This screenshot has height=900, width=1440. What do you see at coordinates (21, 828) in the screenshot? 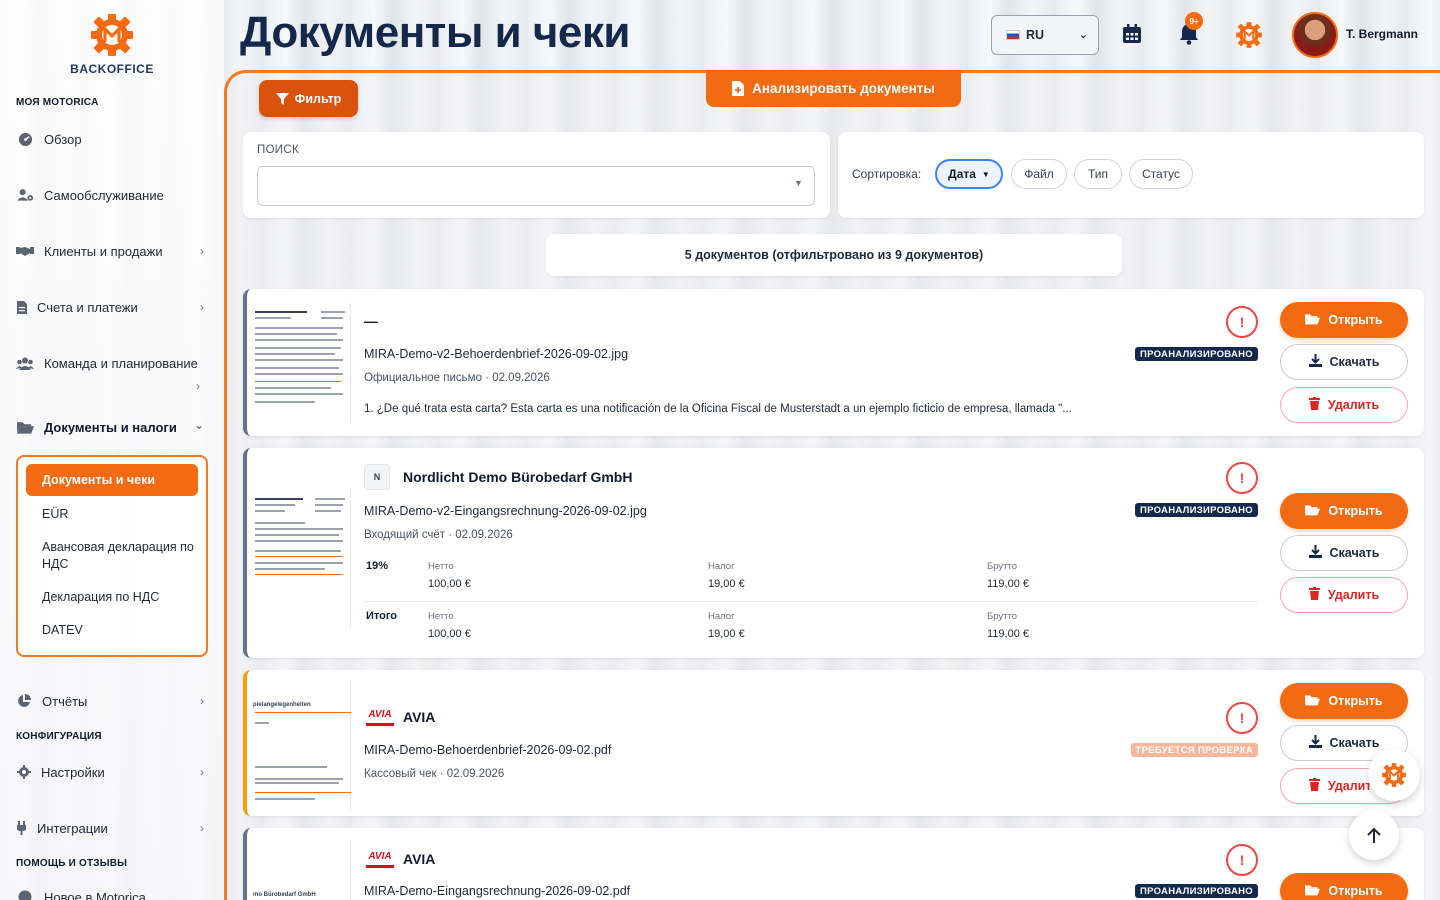
I see `plug-icon` at bounding box center [21, 828].